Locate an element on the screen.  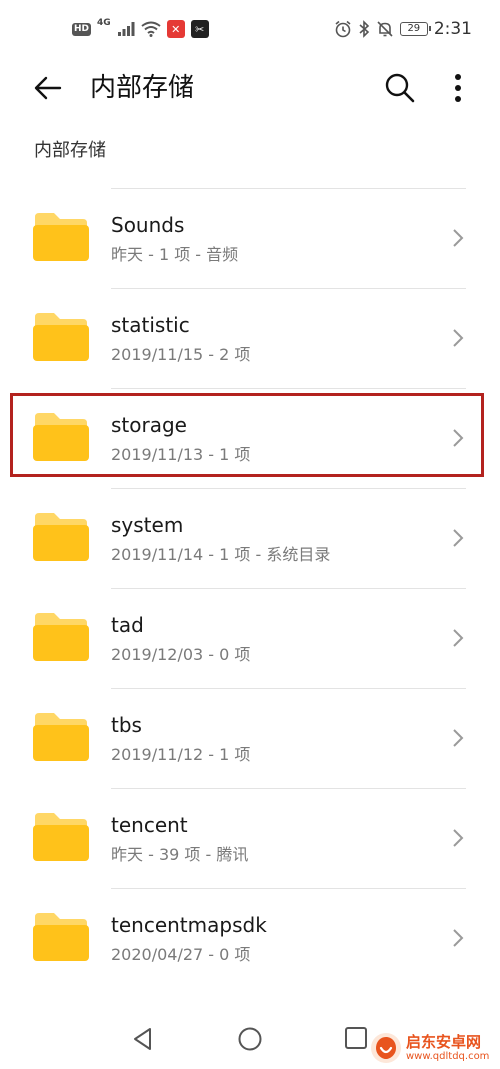
file-name: statistic is located at coordinates (150, 325).